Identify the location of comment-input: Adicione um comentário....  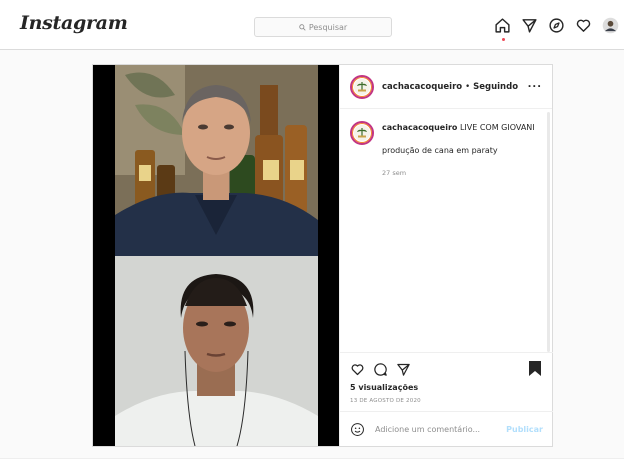
(440, 429).